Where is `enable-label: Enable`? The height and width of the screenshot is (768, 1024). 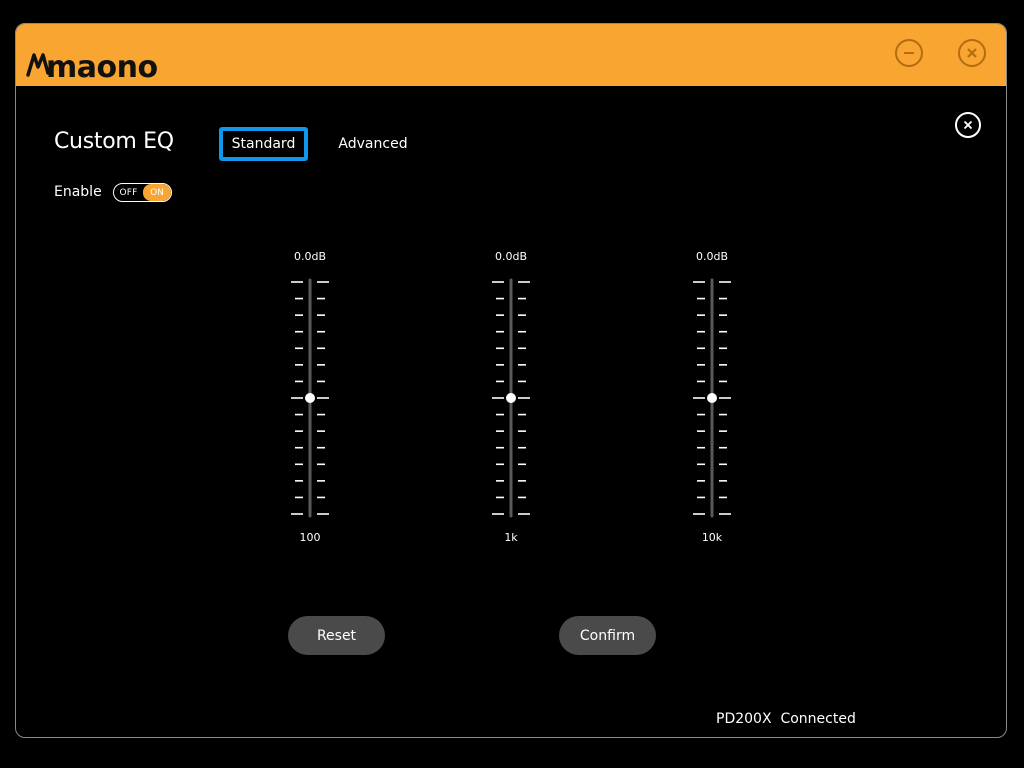 enable-label: Enable is located at coordinates (78, 192).